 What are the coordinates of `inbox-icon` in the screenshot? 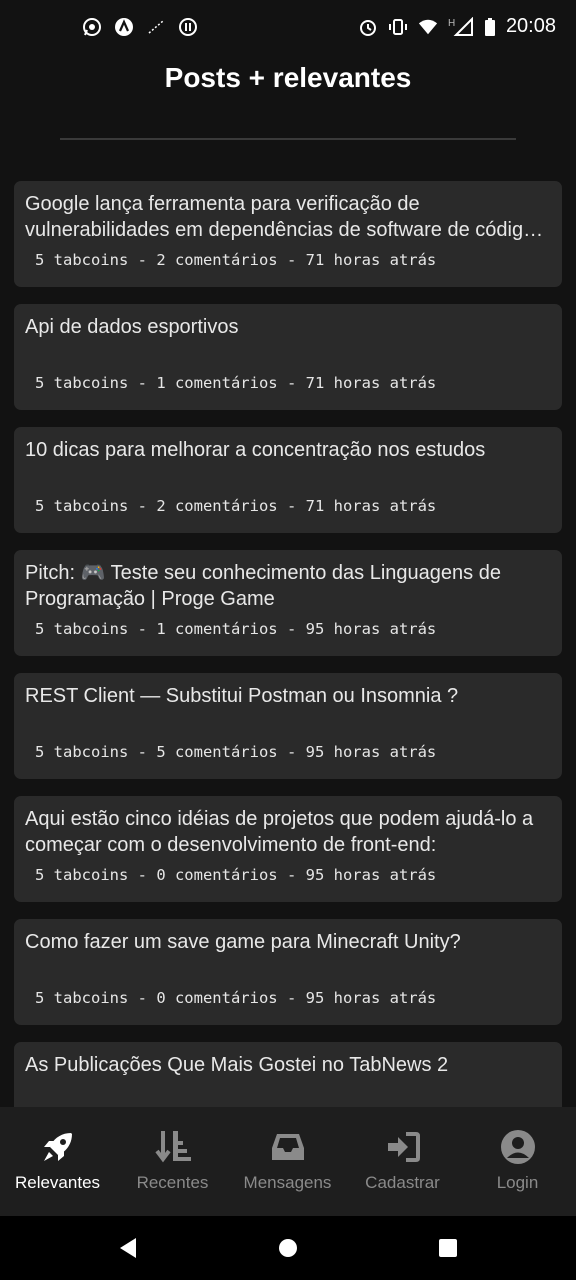 It's located at (287, 1147).